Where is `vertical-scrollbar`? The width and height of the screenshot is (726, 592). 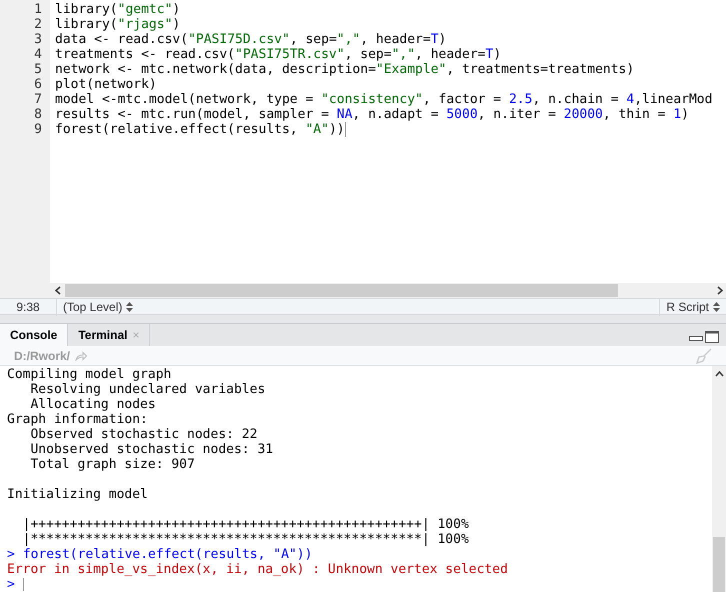
vertical-scrollbar is located at coordinates (719, 479).